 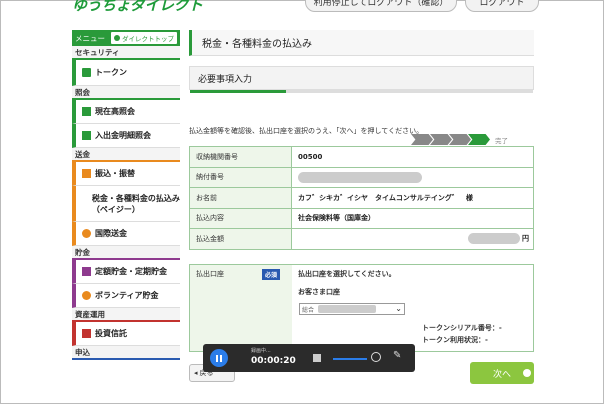 What do you see at coordinates (361, 43) in the screenshot?
I see `page-title: 税金・各種料金の払込み` at bounding box center [361, 43].